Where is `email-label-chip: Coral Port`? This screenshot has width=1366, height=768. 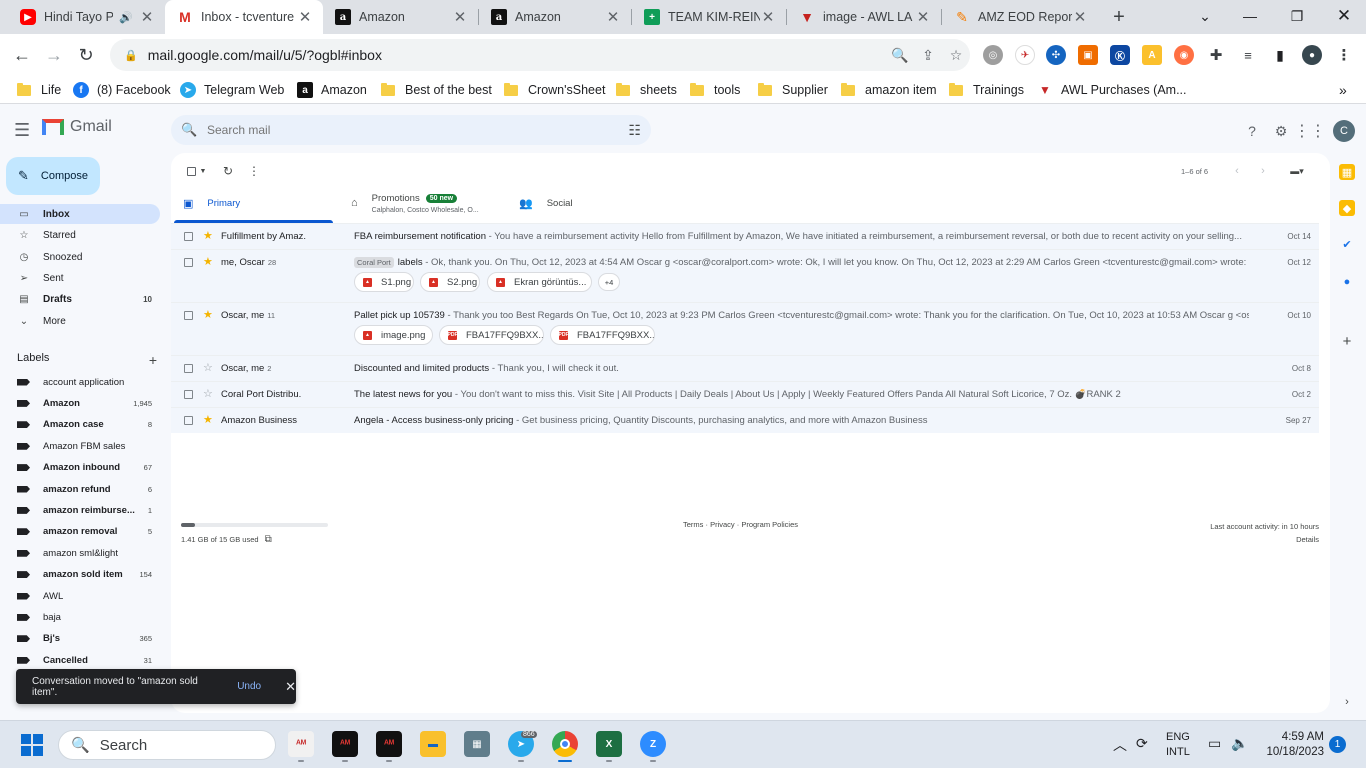 email-label-chip: Coral Port is located at coordinates (374, 262).